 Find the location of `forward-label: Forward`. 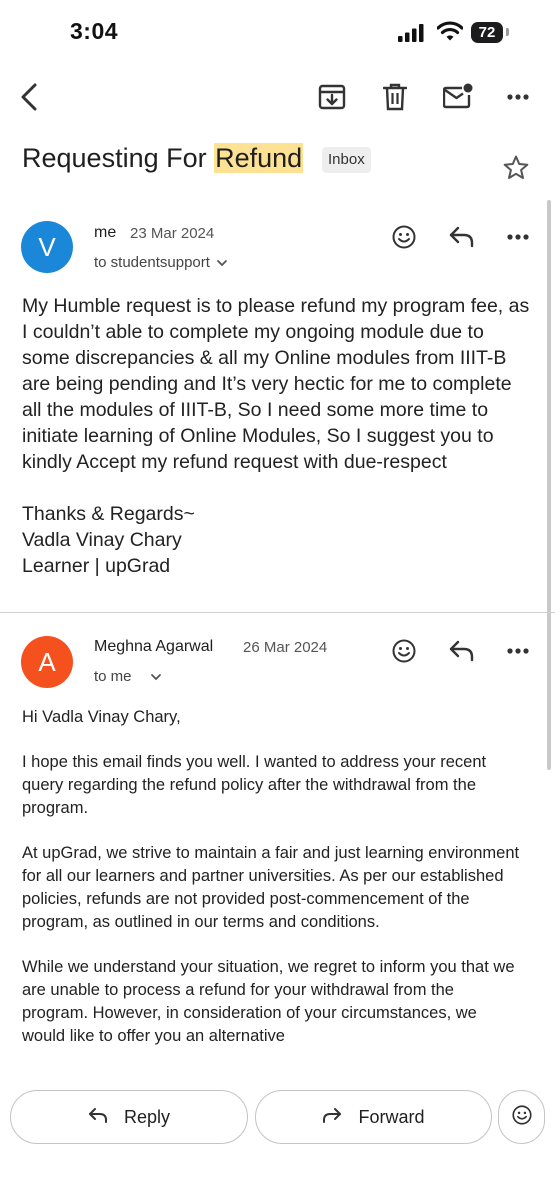

forward-label: Forward is located at coordinates (391, 1116).